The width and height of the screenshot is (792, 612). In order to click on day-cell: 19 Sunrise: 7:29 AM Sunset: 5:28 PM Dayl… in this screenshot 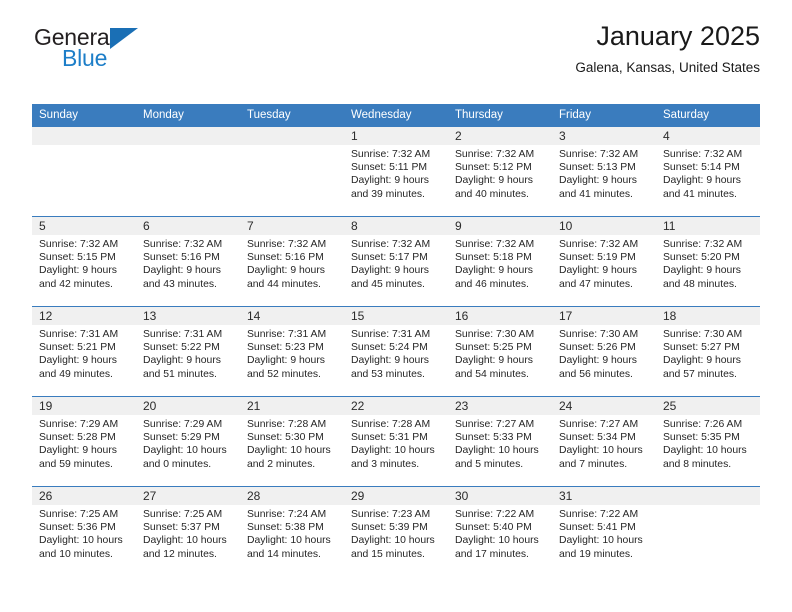, I will do `click(84, 441)`.